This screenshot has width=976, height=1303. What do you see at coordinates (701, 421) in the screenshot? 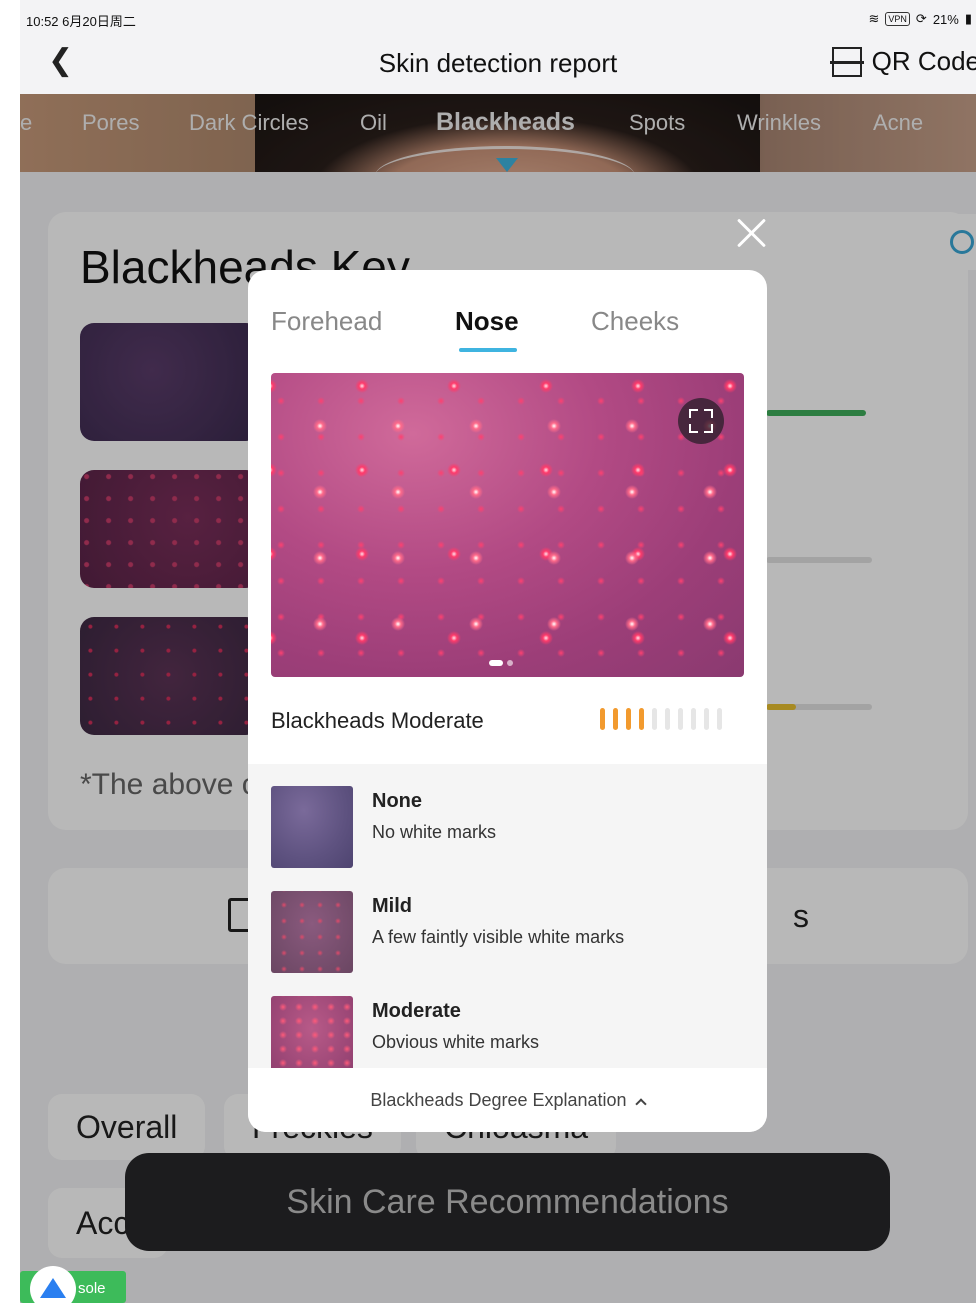
I see `expand-icon` at bounding box center [701, 421].